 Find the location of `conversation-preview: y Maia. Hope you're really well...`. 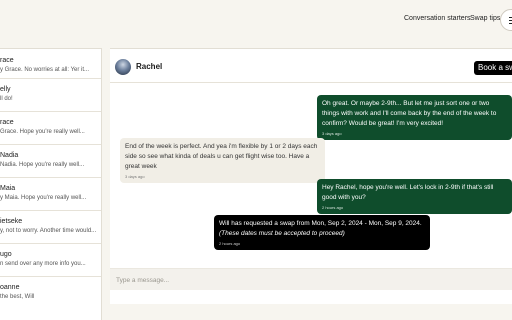

conversation-preview: y Maia. Hope you're really well... is located at coordinates (43, 198).